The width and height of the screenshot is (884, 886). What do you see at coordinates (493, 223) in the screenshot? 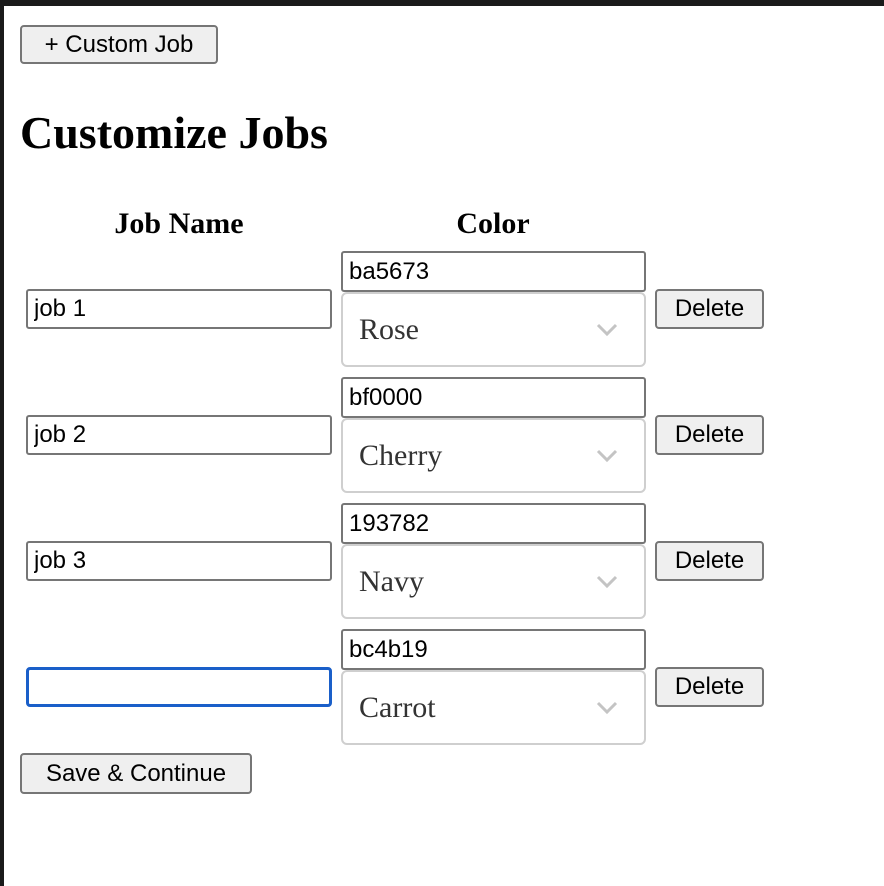
I see `column-header-color: Color` at bounding box center [493, 223].